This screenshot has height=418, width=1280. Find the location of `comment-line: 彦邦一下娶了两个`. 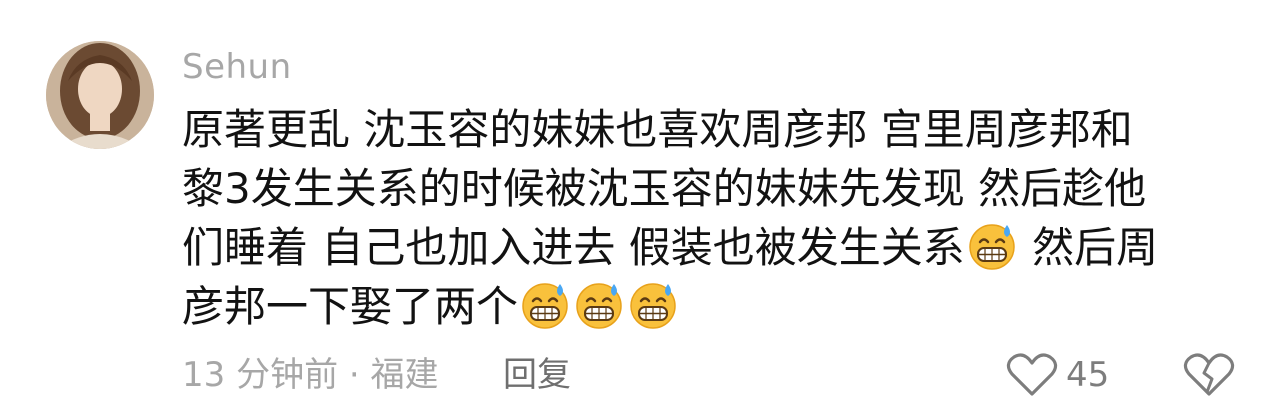

comment-line: 彦邦一下娶了两个 is located at coordinates (350, 306).